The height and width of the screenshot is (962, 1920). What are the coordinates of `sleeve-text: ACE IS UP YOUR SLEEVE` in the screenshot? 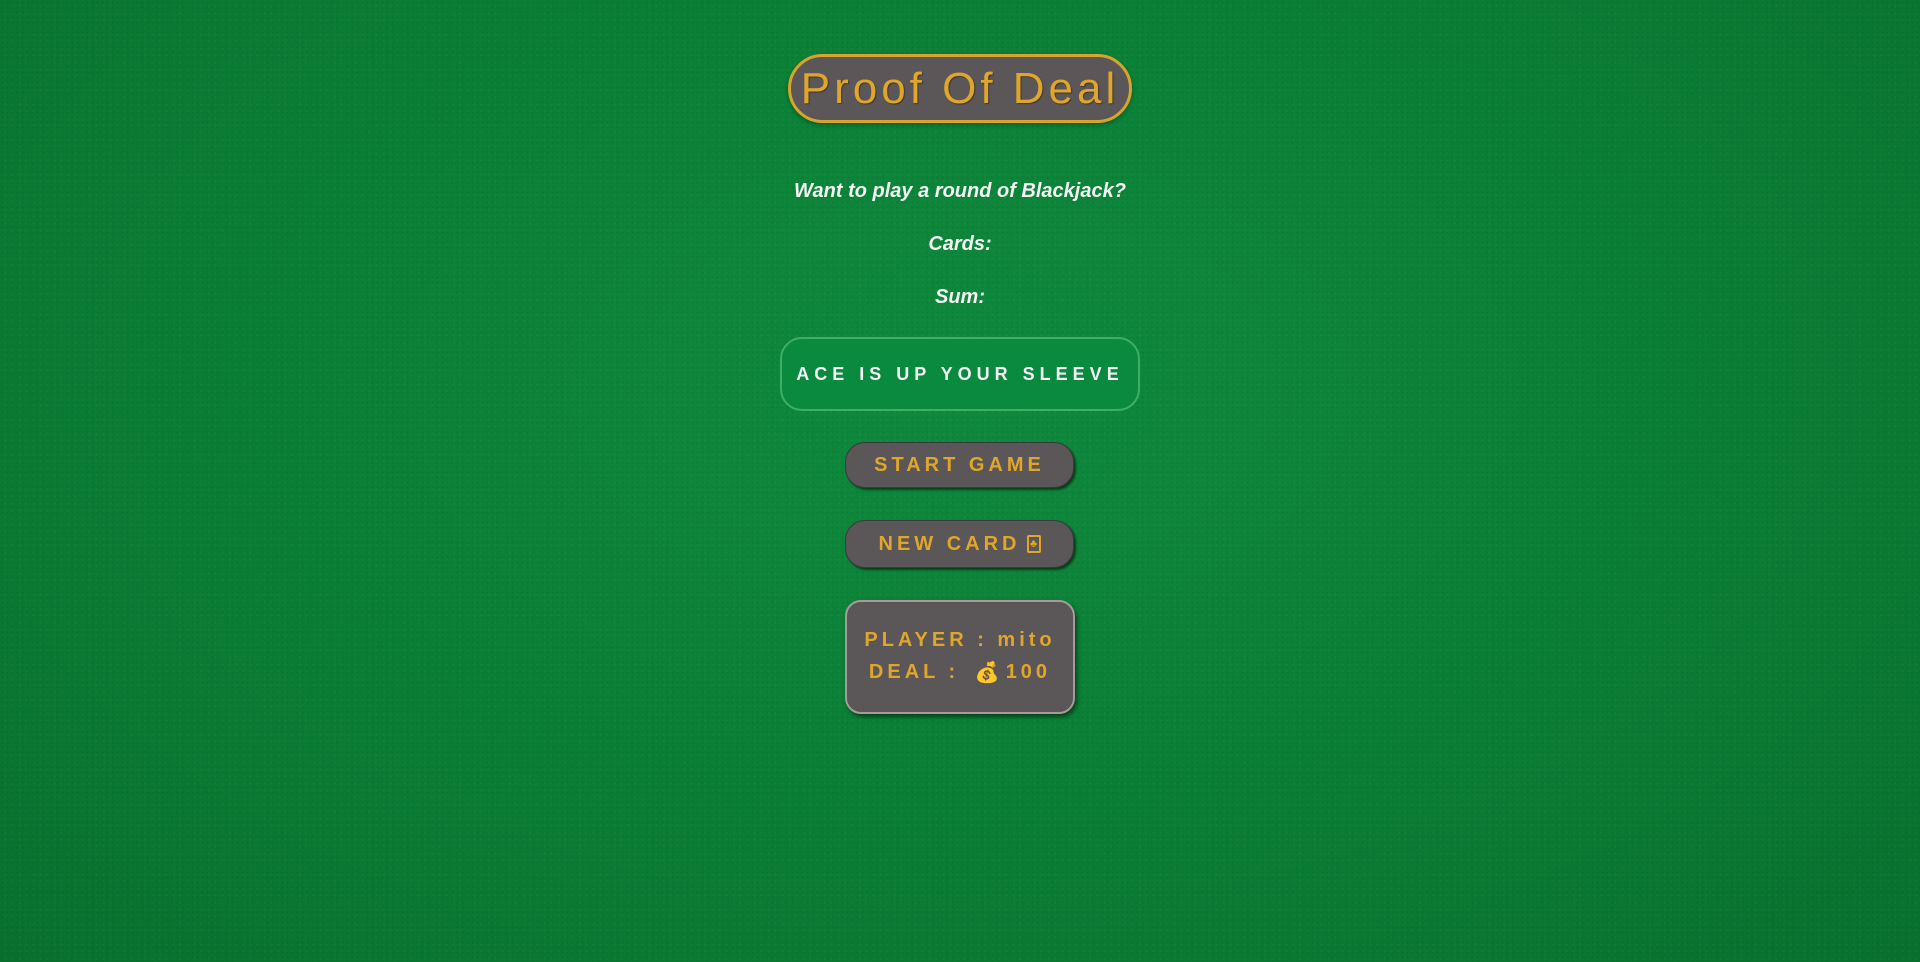 It's located at (960, 373).